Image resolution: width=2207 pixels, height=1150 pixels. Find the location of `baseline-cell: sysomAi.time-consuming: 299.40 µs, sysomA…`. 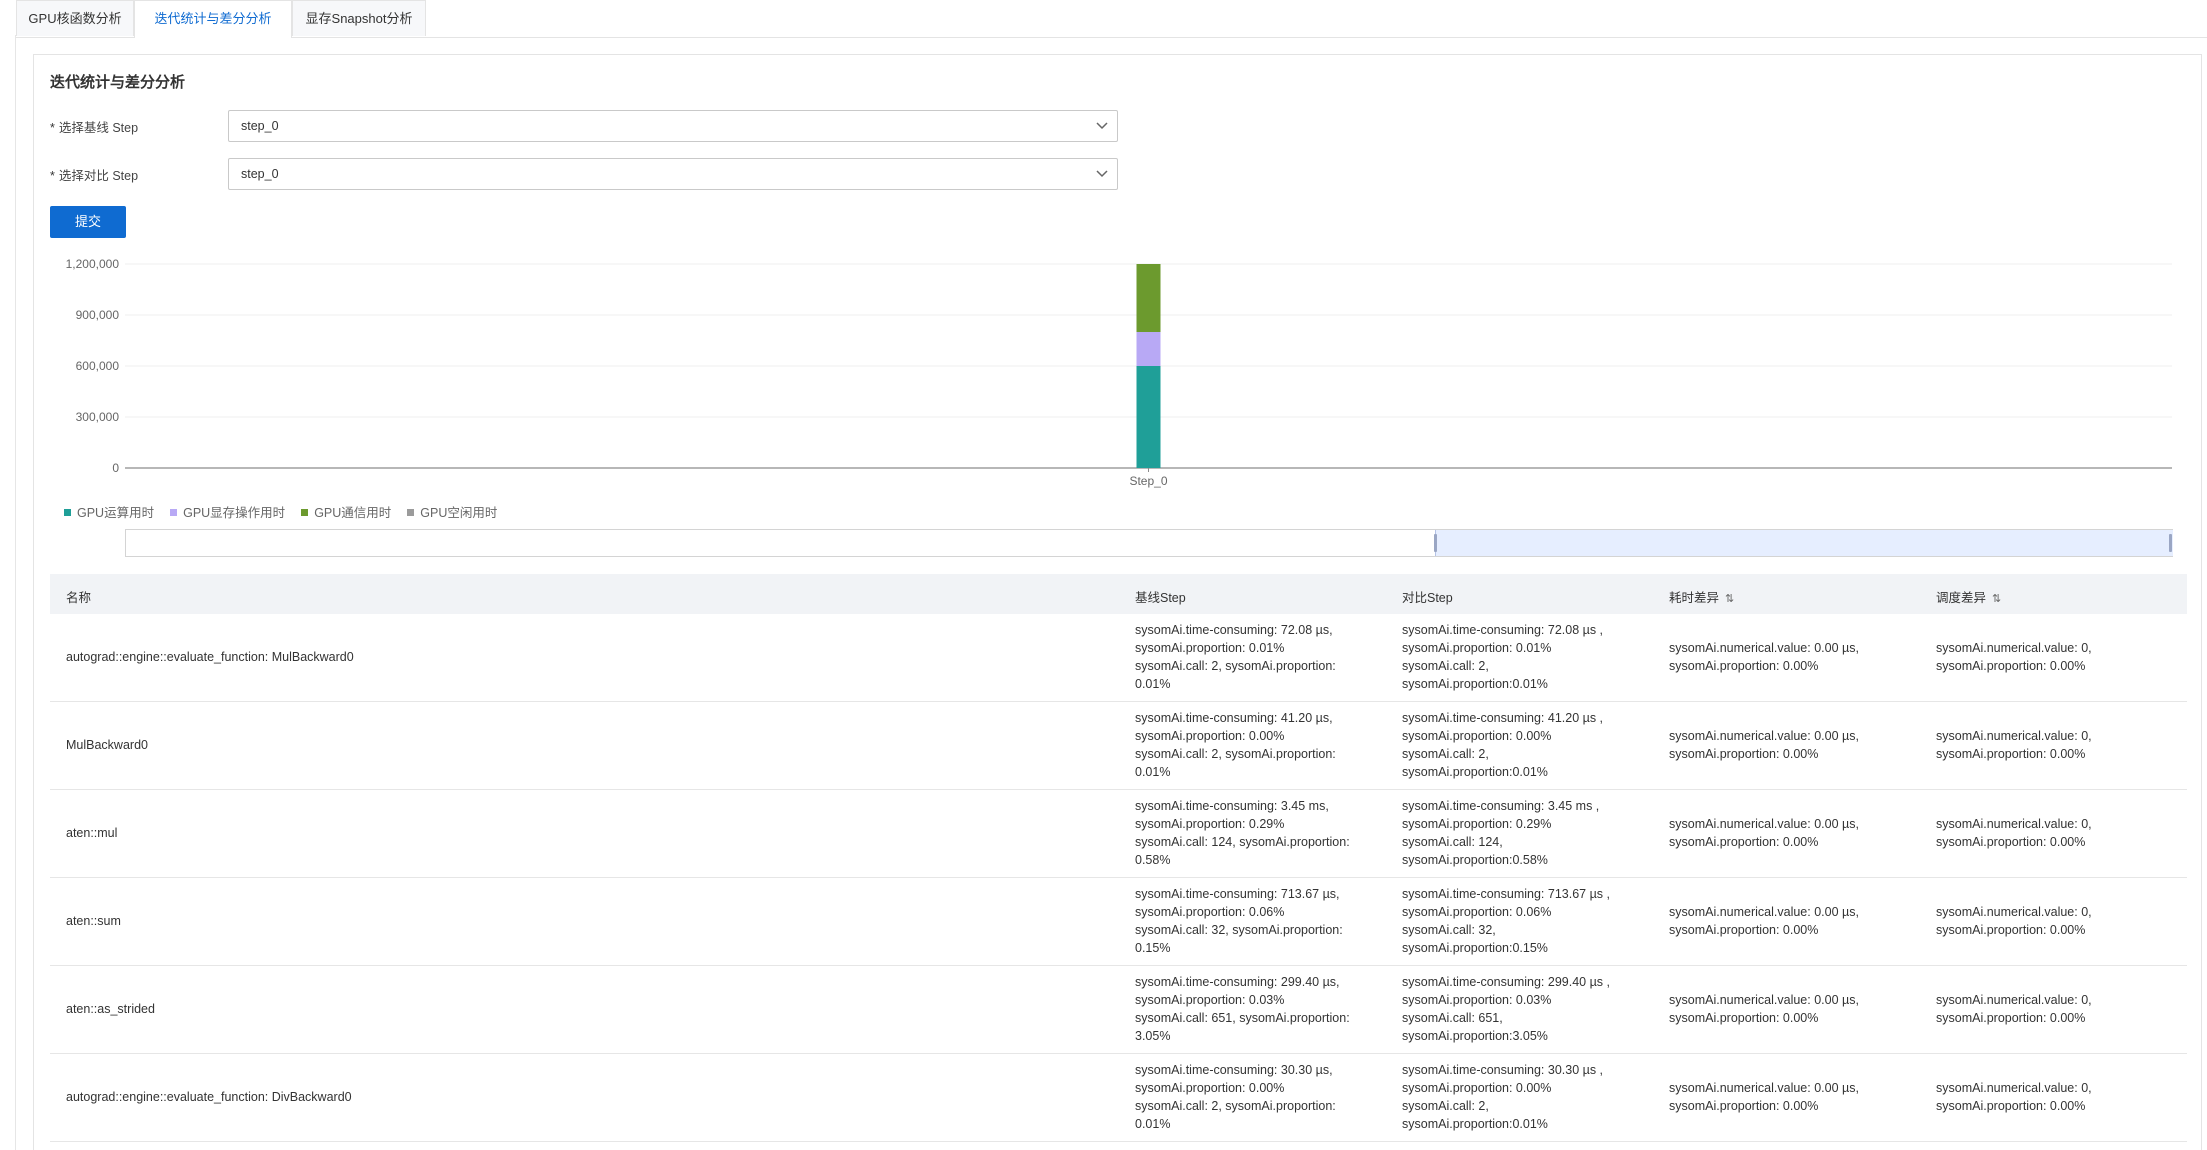

baseline-cell: sysomAi.time-consuming: 299.40 µs, sysomA… is located at coordinates (1255, 1009).